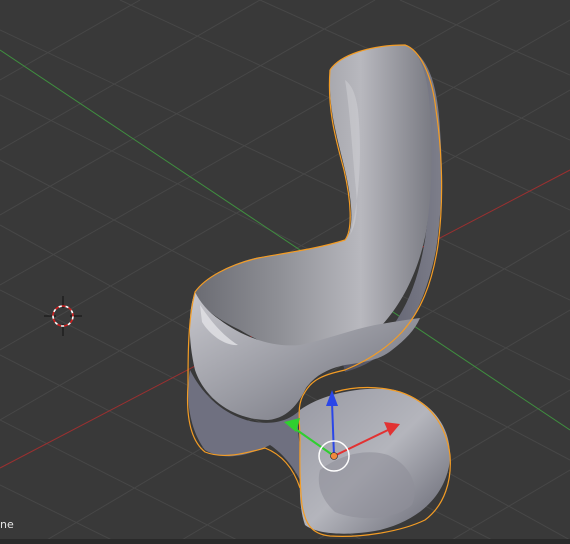  What do you see at coordinates (285, 541) in the screenshot?
I see `viewport-bottom-edge` at bounding box center [285, 541].